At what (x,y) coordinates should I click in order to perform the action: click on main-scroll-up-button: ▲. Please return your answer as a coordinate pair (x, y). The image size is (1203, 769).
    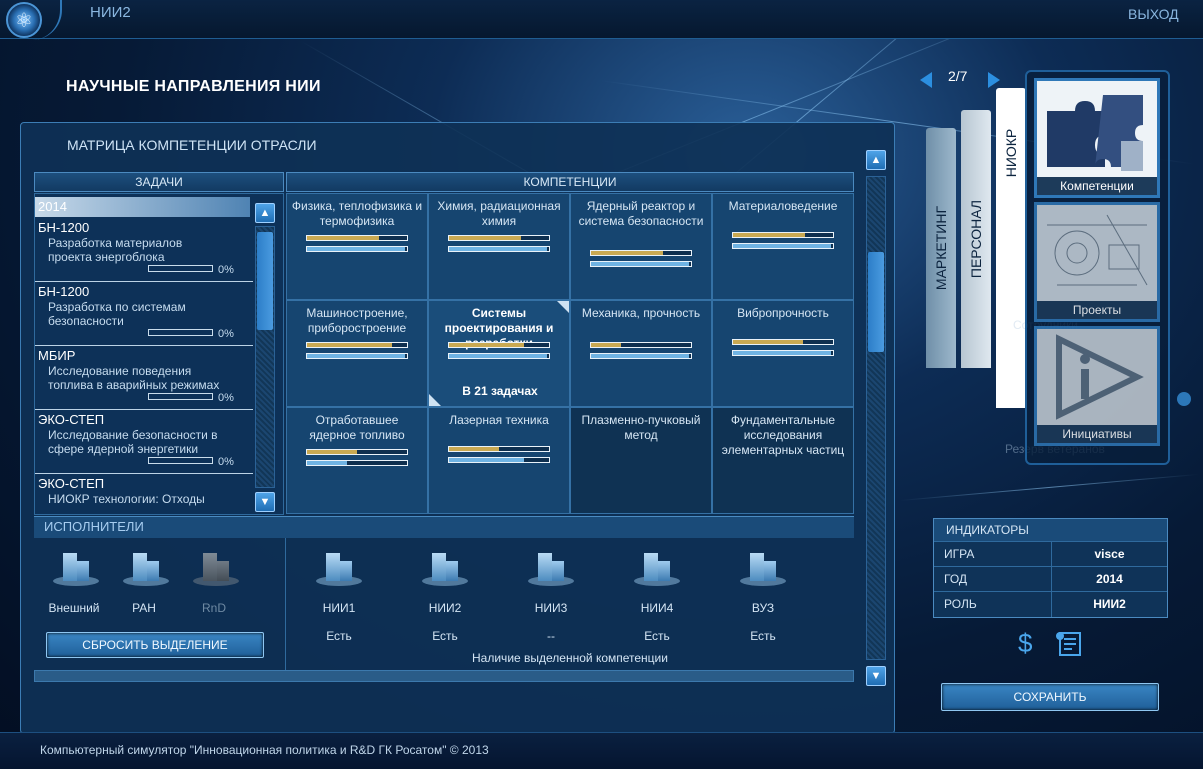
    Looking at the image, I should click on (876, 160).